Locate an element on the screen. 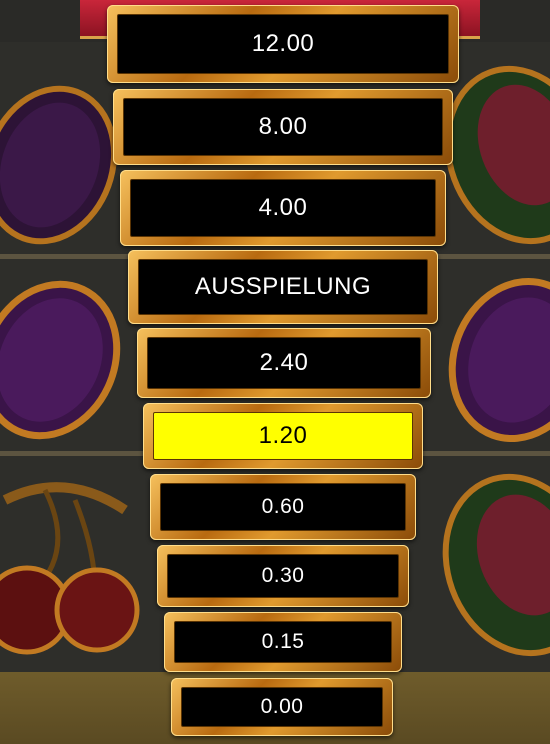 The height and width of the screenshot is (744, 550). ladder-step-active: 1.20 is located at coordinates (283, 436).